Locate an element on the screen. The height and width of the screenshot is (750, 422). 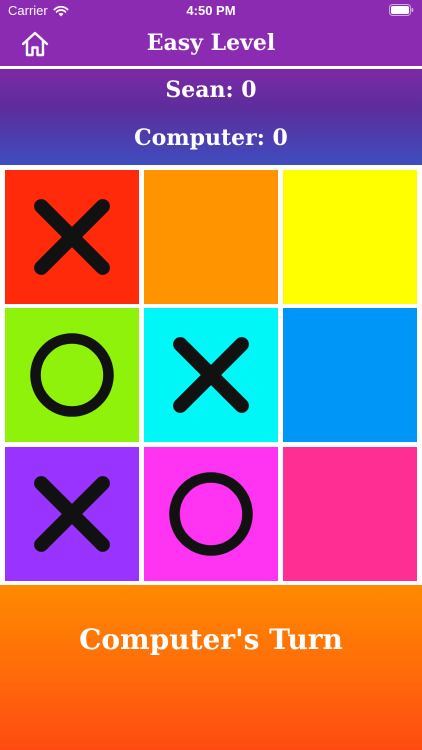
page-title: Easy Level is located at coordinates (211, 43).